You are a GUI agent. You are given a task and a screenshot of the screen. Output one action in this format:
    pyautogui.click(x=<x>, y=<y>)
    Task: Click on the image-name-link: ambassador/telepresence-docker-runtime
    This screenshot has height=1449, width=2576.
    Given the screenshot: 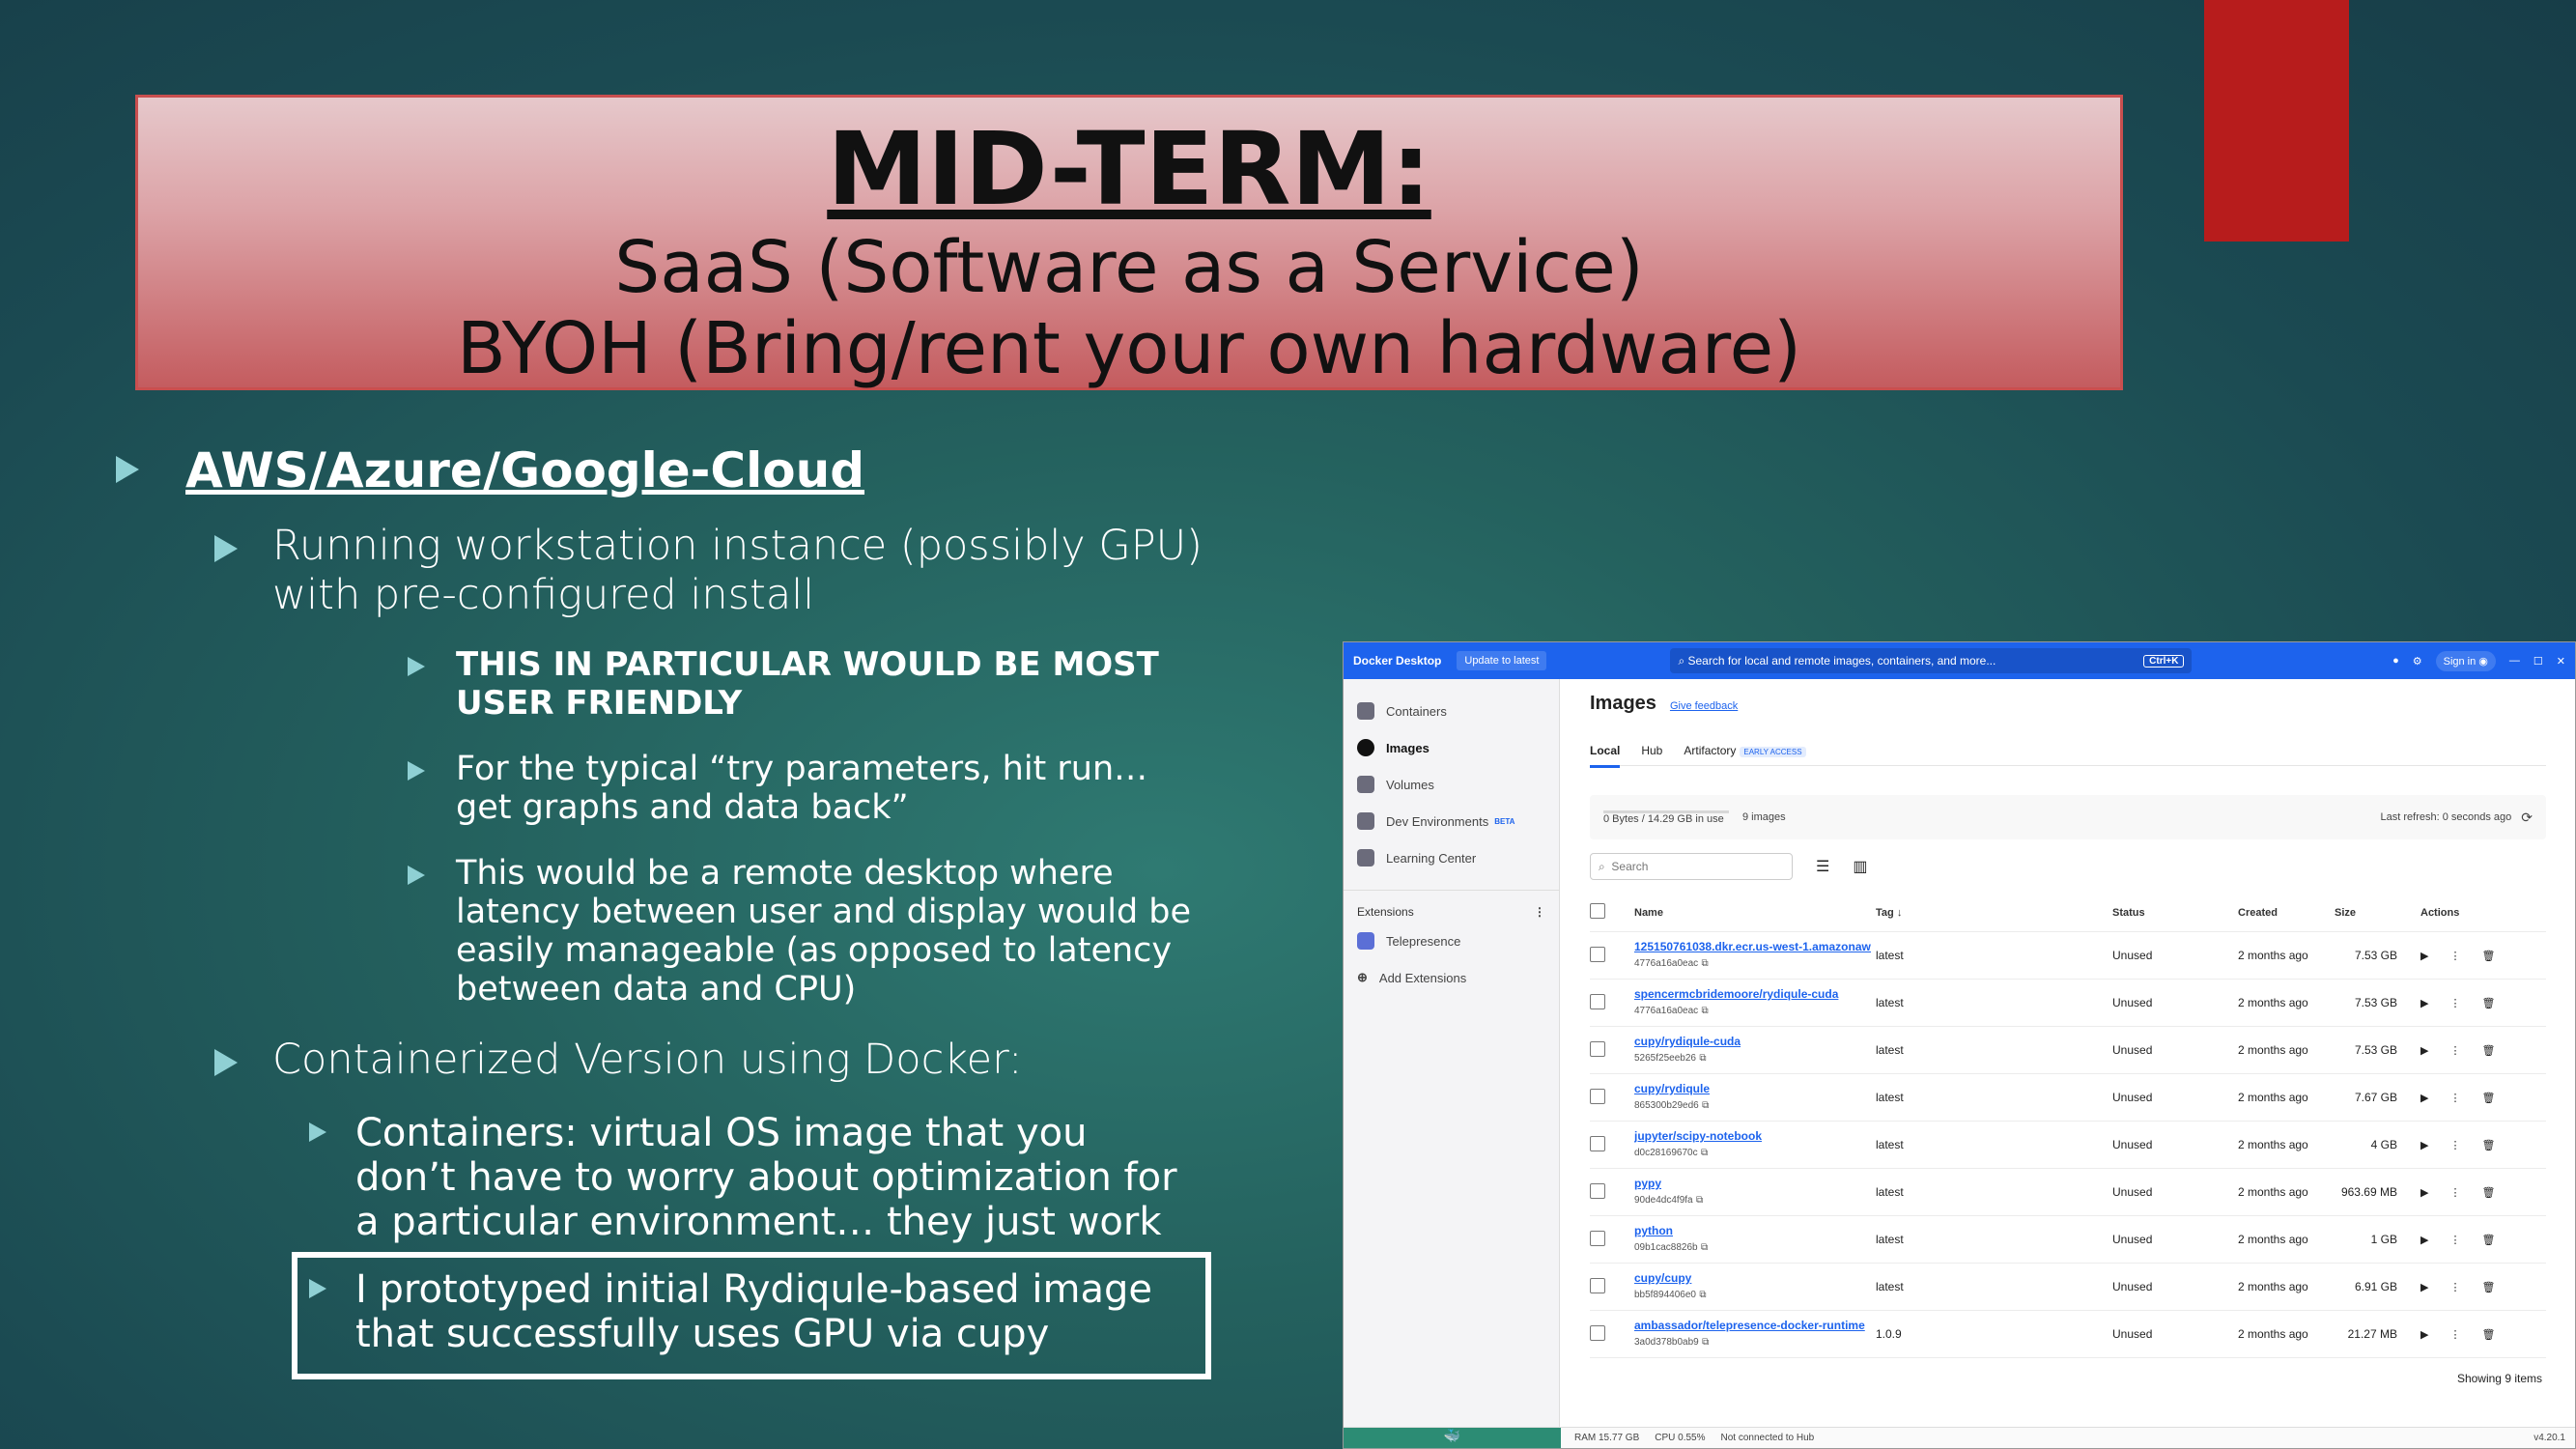 What is the action you would take?
    pyautogui.click(x=1752, y=1325)
    